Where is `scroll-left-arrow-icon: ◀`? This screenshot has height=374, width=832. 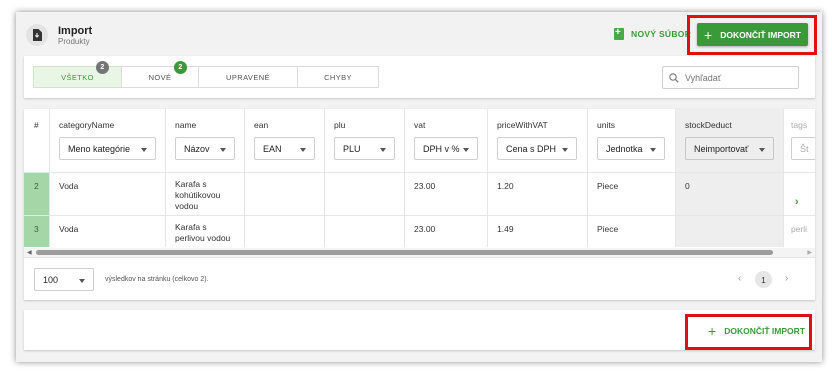
scroll-left-arrow-icon: ◀ is located at coordinates (29, 252).